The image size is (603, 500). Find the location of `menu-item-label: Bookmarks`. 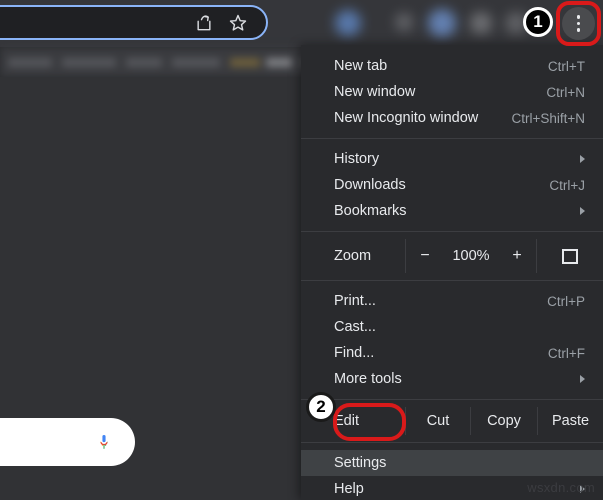

menu-item-label: Bookmarks is located at coordinates (370, 211).